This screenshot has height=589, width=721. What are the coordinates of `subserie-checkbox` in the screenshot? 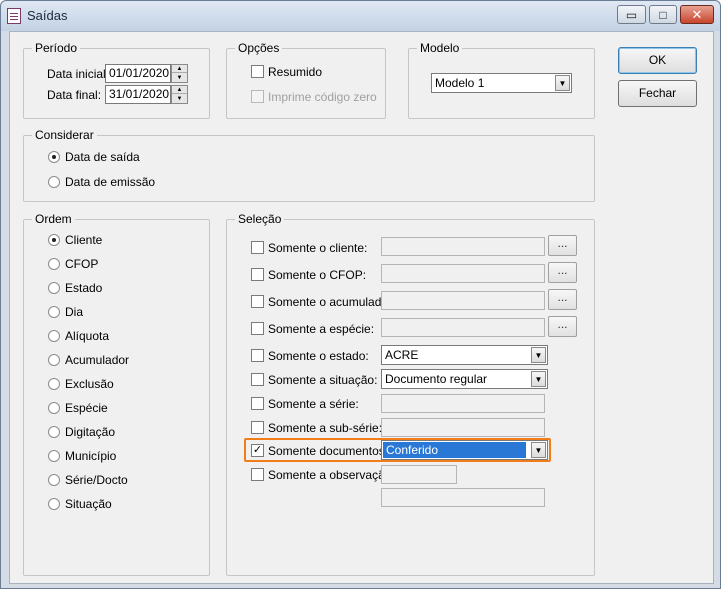 It's located at (257, 427).